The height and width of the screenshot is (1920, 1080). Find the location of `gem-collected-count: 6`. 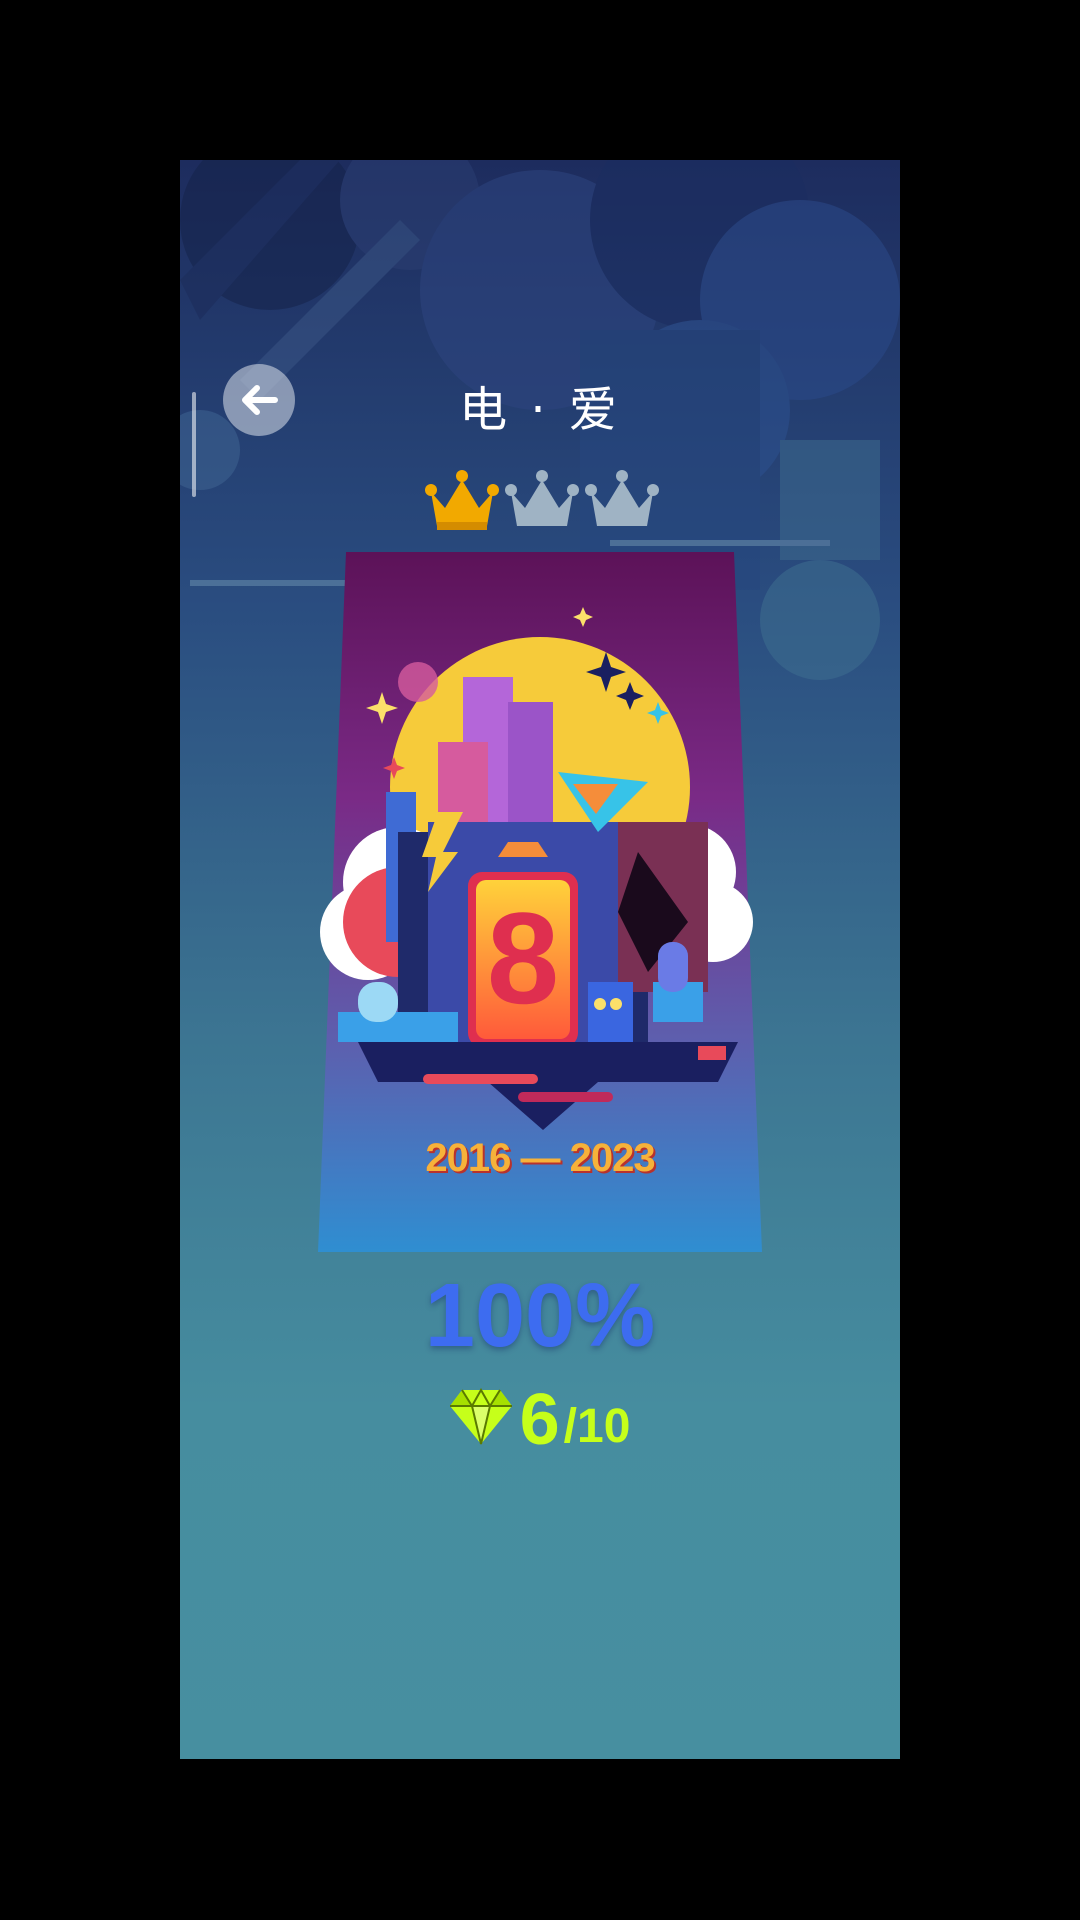

gem-collected-count: 6 is located at coordinates (539, 1420).